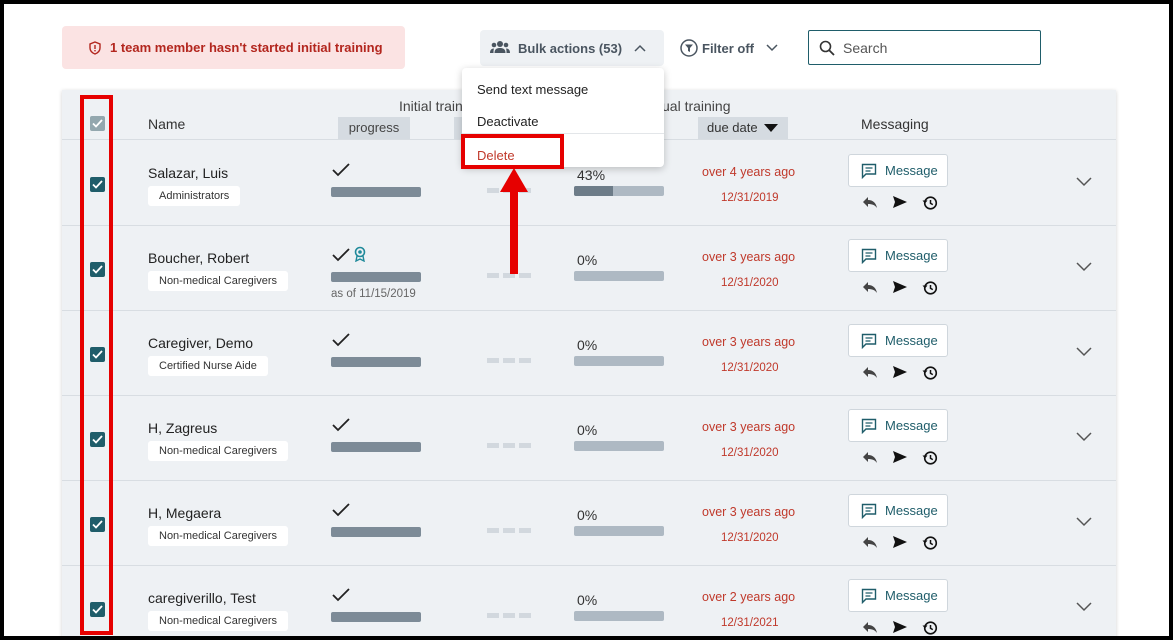 The width and height of the screenshot is (1173, 640). Describe the element at coordinates (182, 428) in the screenshot. I see `member-name: H, Zagreus` at that location.